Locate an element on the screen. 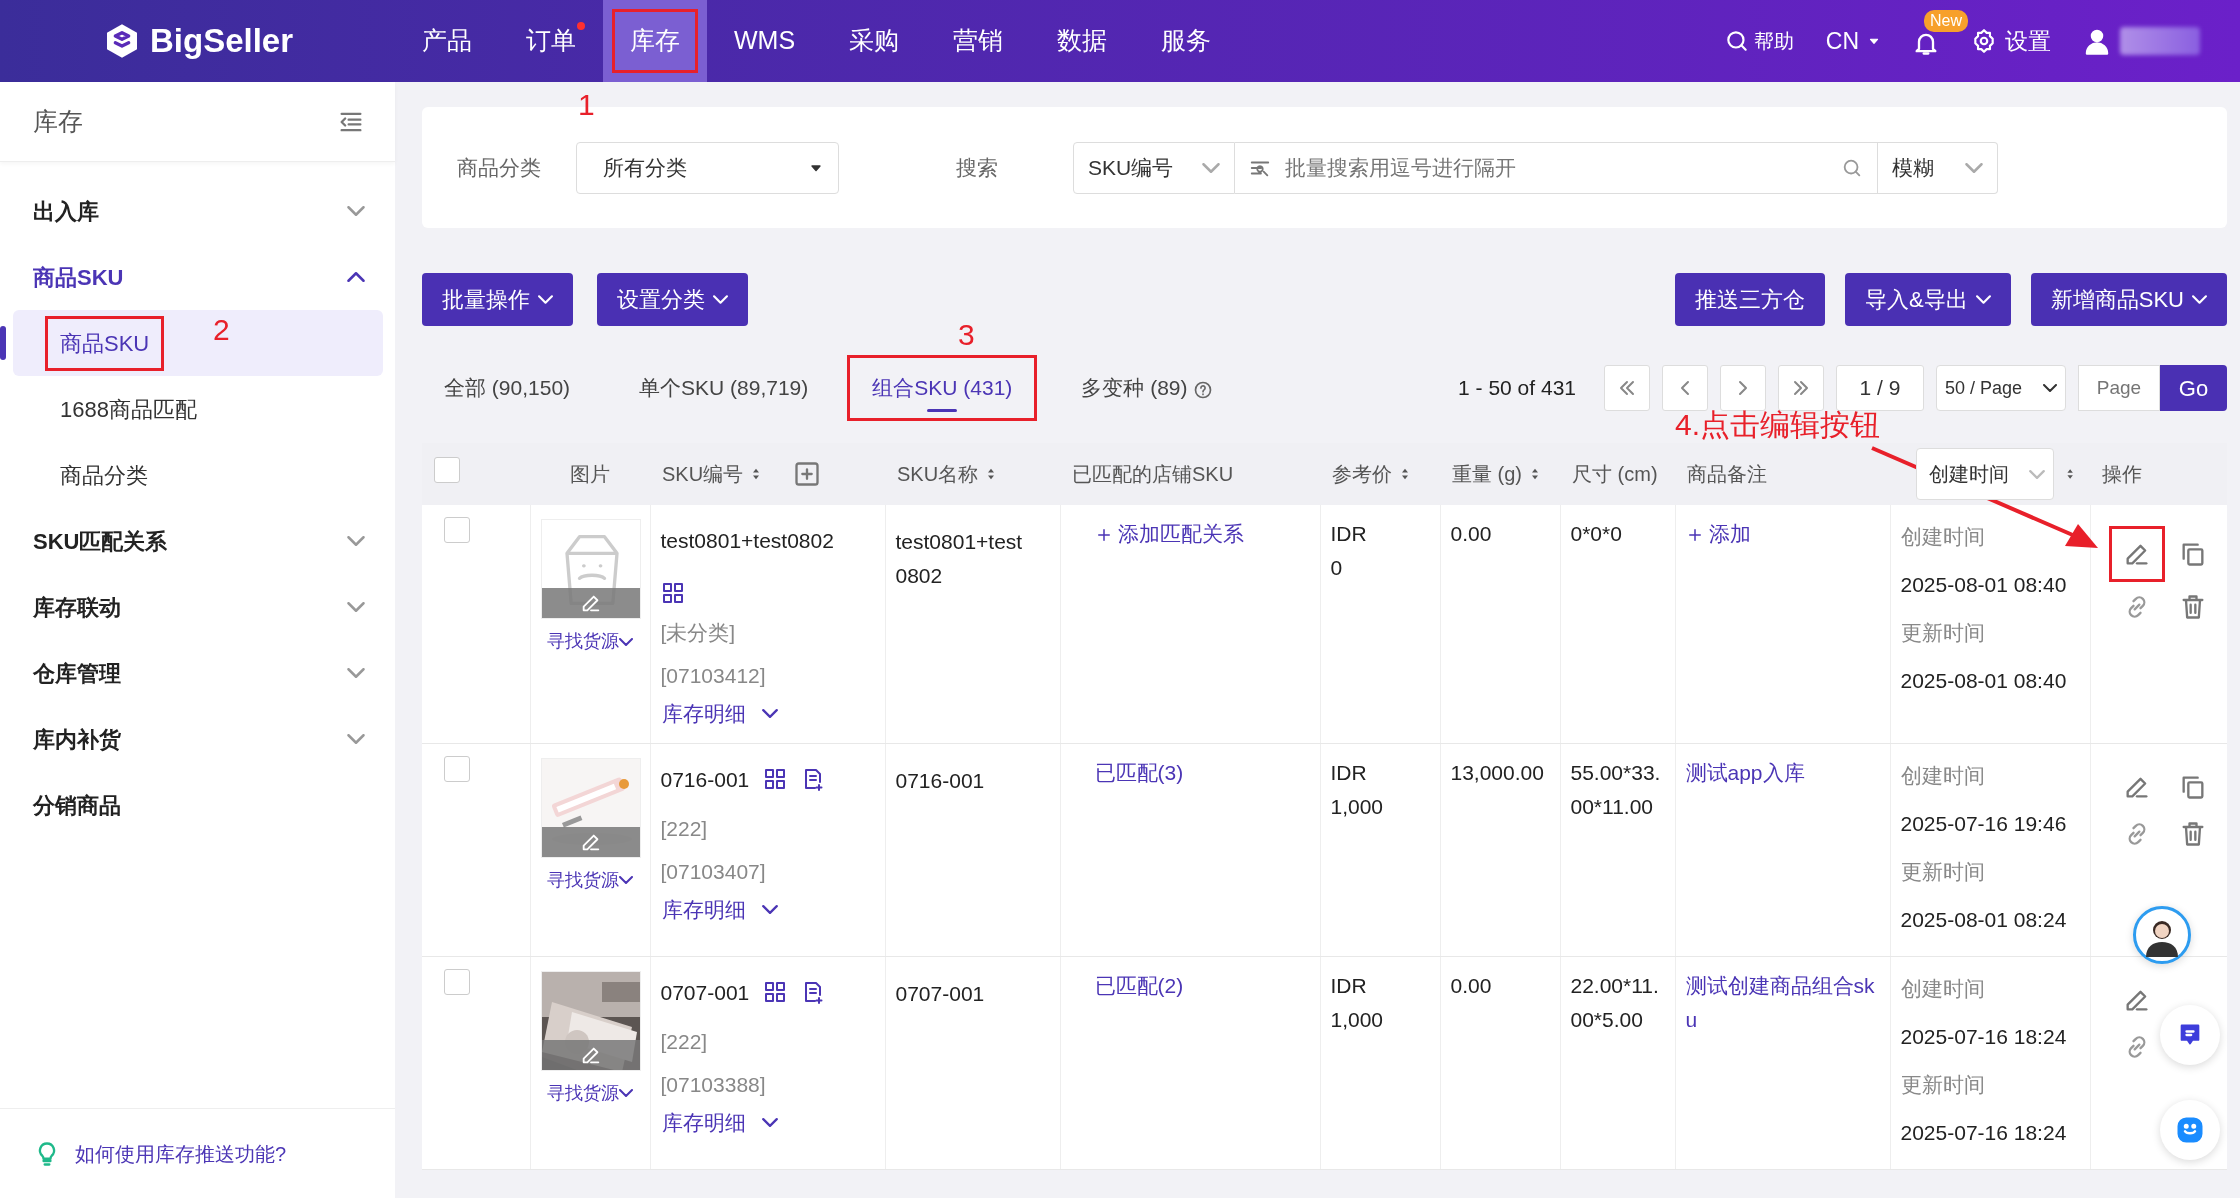 This screenshot has height=1198, width=2240. weight-value: 0.00 is located at coordinates (1471, 985).